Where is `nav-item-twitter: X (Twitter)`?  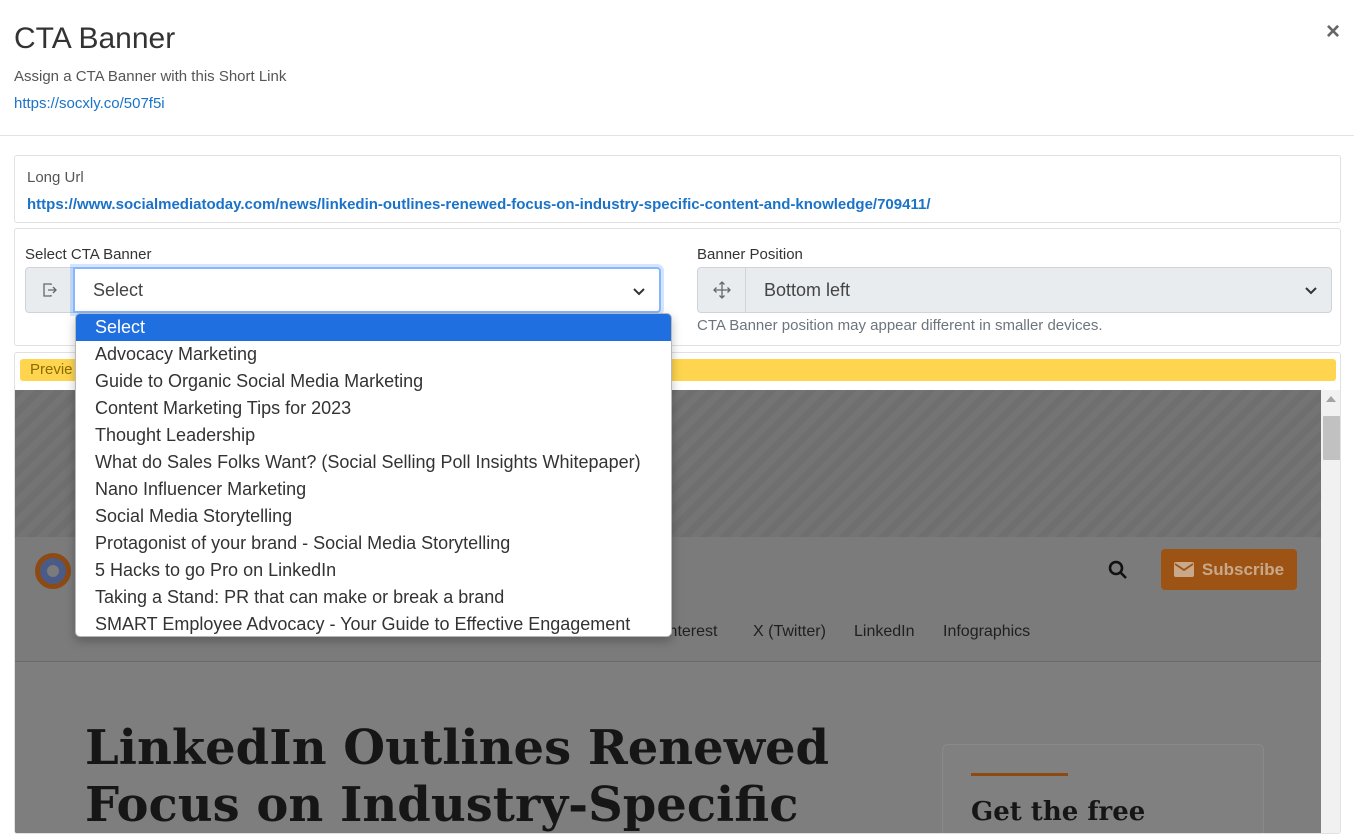 nav-item-twitter: X (Twitter) is located at coordinates (789, 632).